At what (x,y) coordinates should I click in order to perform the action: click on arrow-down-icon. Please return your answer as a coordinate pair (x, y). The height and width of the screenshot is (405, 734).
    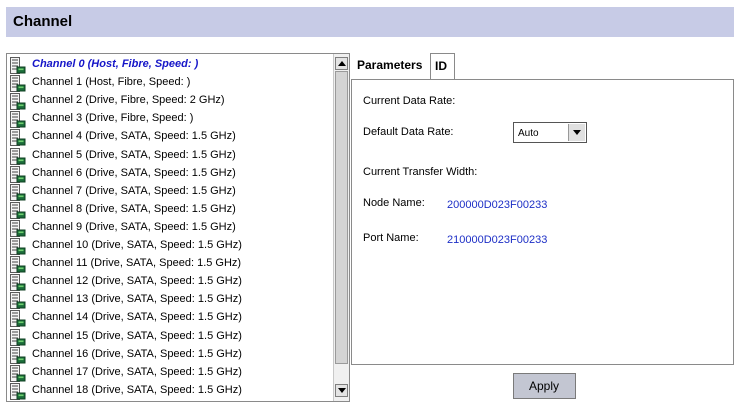
    Looking at the image, I should click on (342, 390).